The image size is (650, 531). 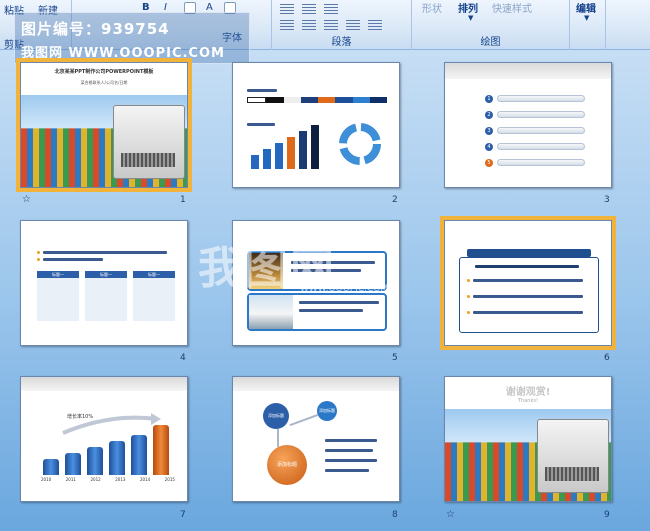 What do you see at coordinates (395, 515) in the screenshot?
I see `slide-8-number: 8` at bounding box center [395, 515].